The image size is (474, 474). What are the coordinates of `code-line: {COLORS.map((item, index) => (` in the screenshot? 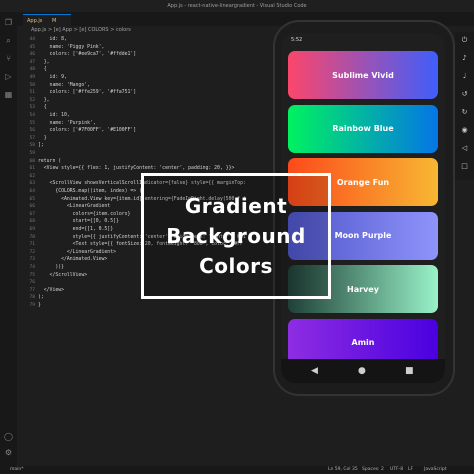 It's located at (90, 191).